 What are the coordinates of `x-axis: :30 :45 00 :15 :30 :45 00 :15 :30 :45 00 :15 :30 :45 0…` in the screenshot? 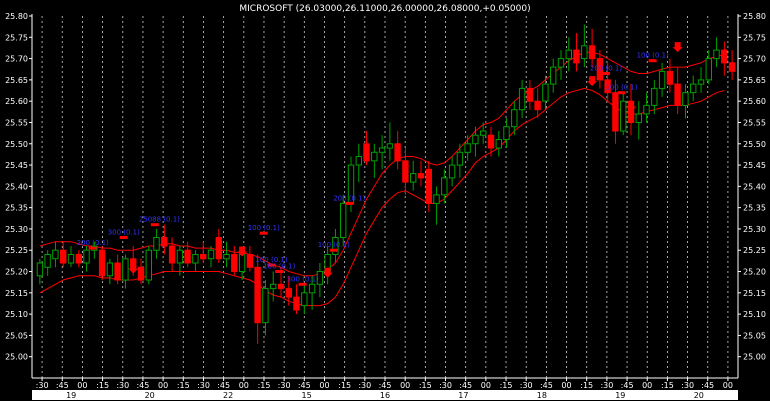 It's located at (385, 388).